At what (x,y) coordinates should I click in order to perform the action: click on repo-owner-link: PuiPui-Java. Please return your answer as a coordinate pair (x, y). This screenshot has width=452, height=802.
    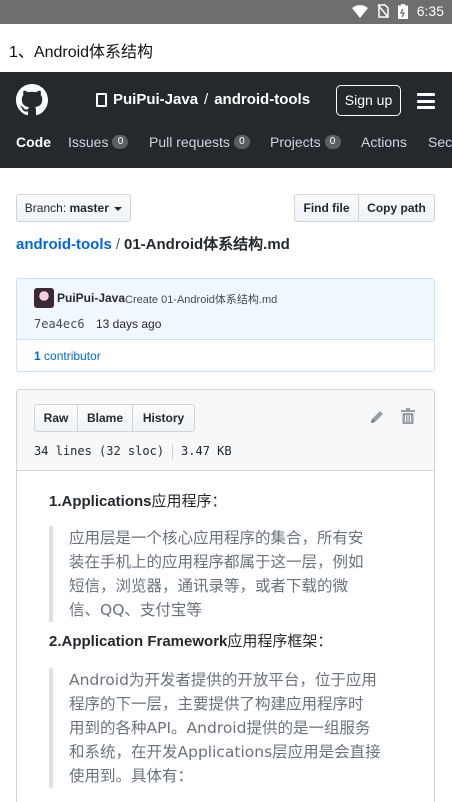
    Looking at the image, I should click on (155, 99).